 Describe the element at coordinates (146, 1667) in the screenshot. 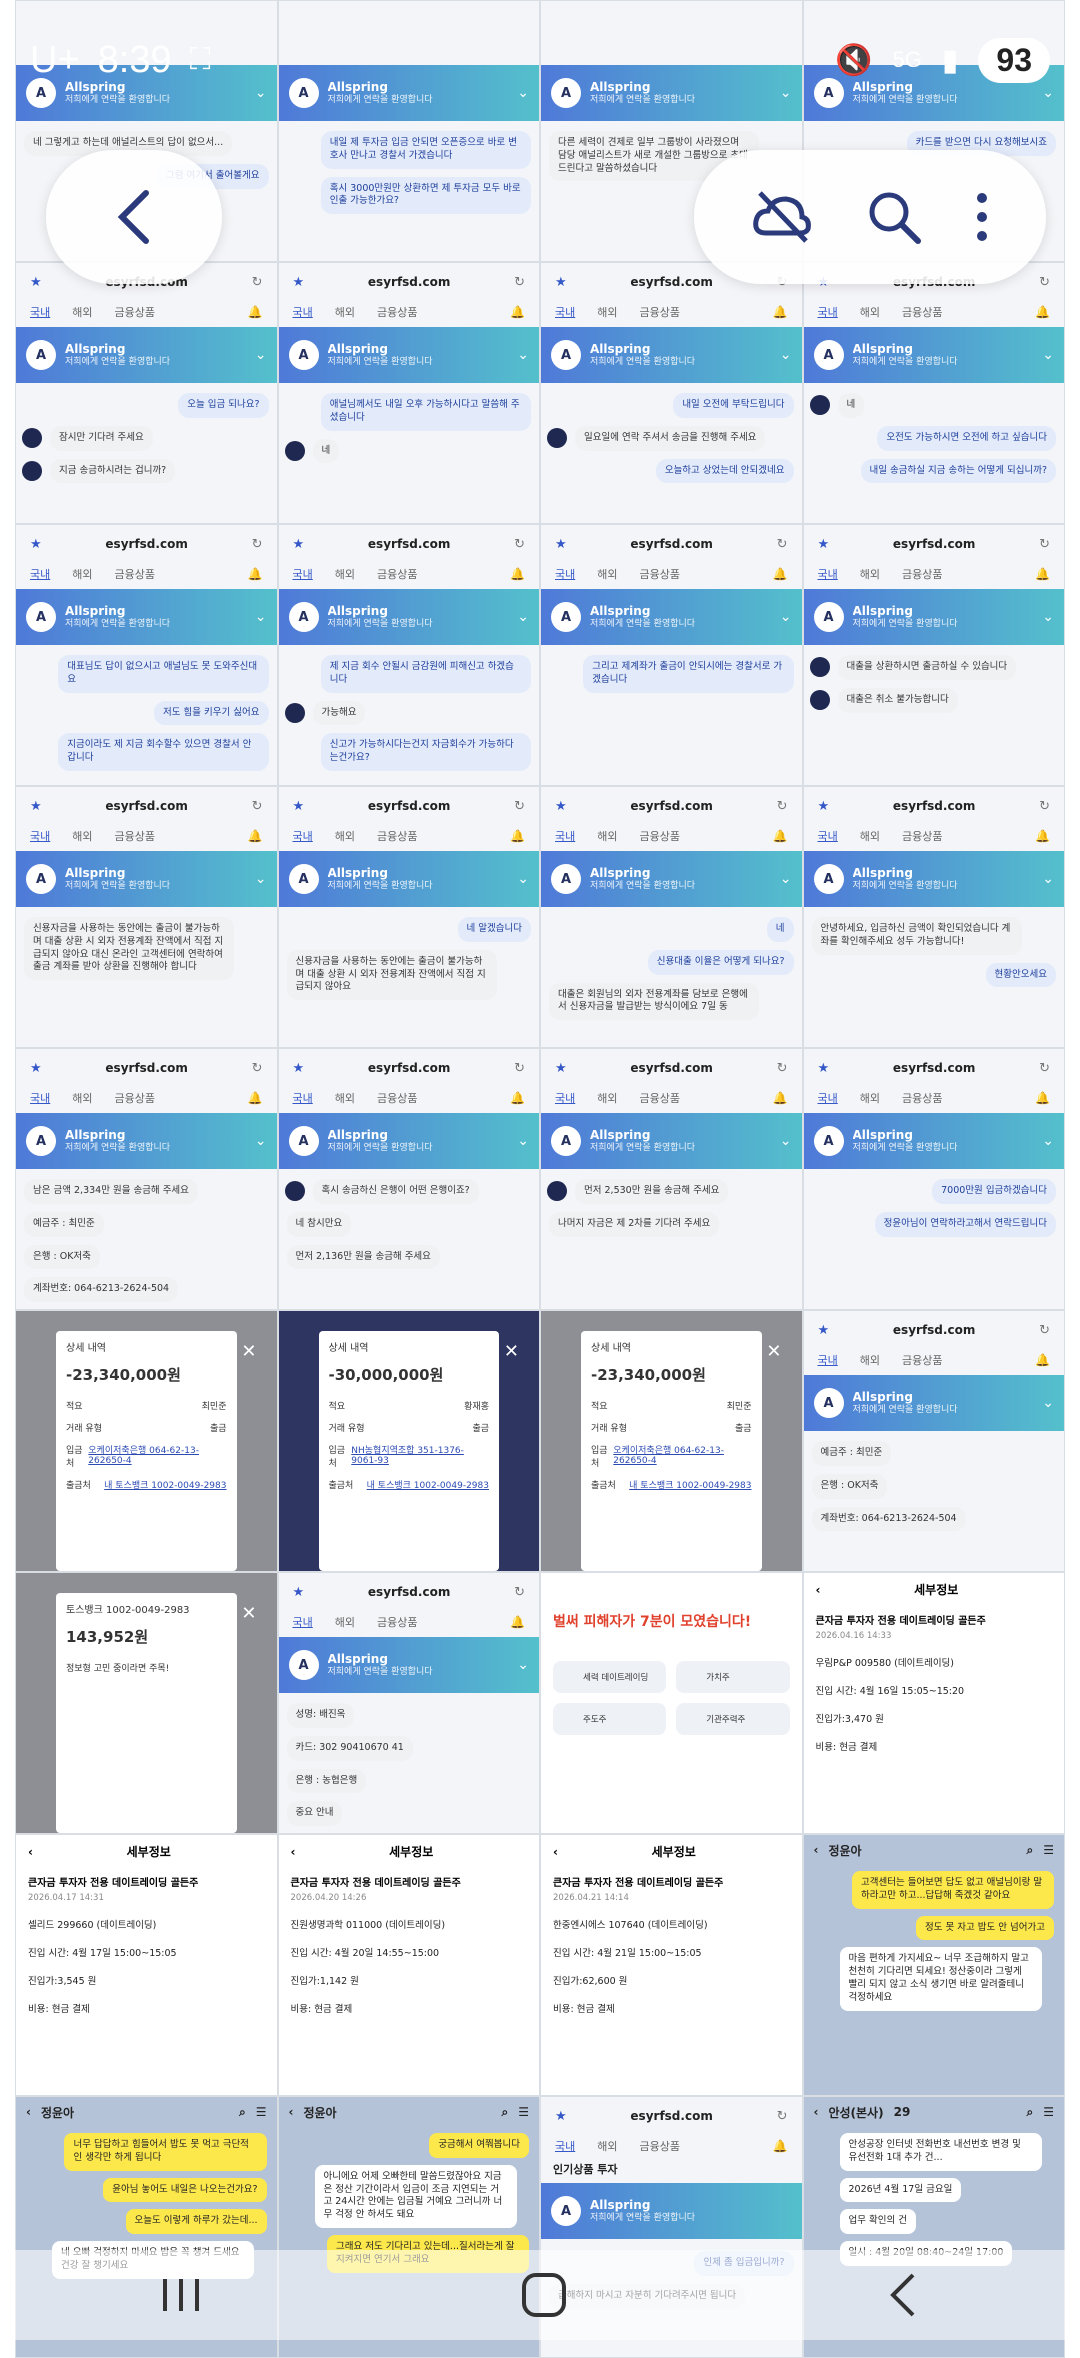

I see `promo-item: 정보형 고민 중이라면 주목!` at that location.